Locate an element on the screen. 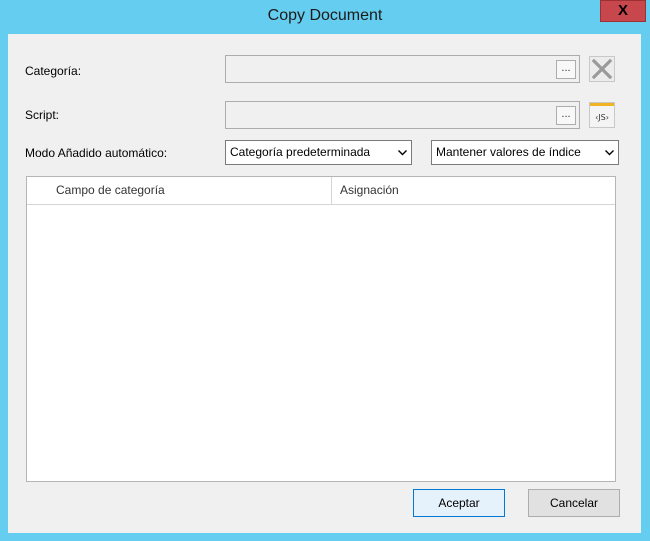 The image size is (650, 541). title-bar: Copy Document X is located at coordinates (325, 17).